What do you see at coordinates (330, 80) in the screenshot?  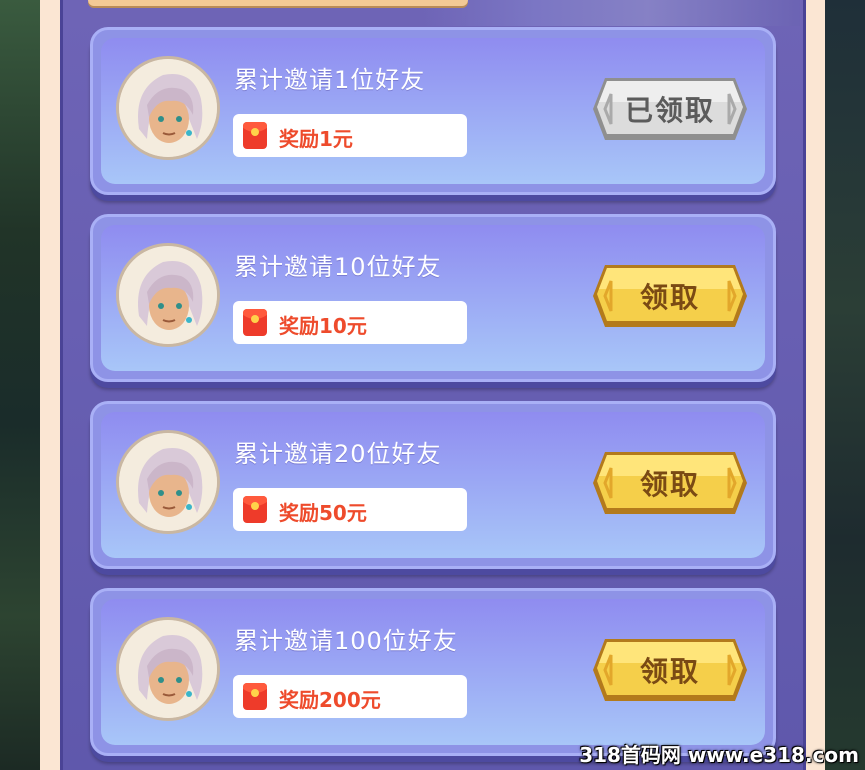 I see `task-title: 累计邀请1位好友` at bounding box center [330, 80].